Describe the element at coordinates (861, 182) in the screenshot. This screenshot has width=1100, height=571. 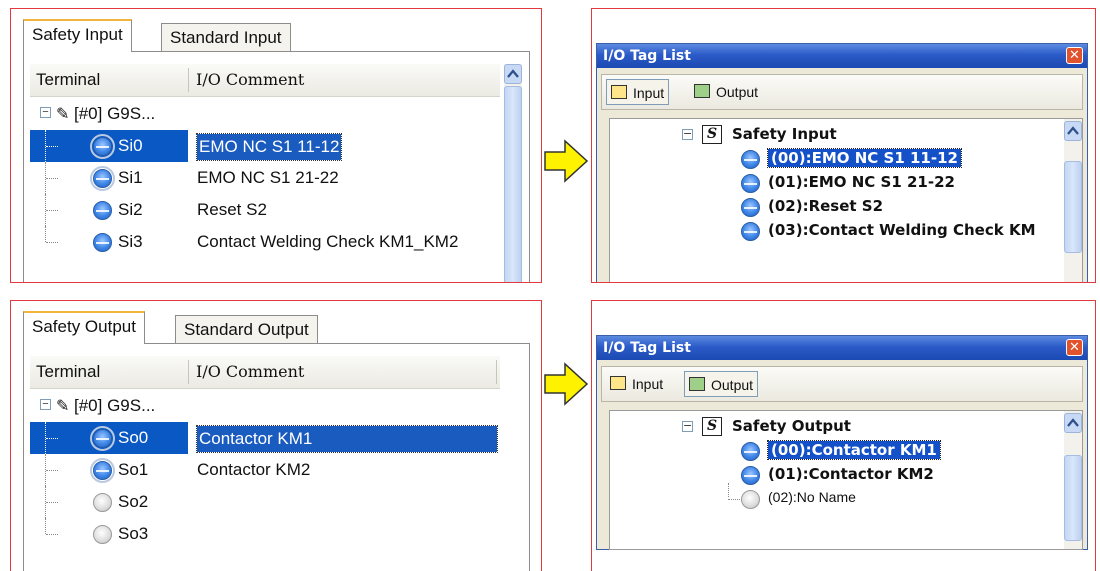
I see `tag-label: (01):EMO NC S1 21-22` at that location.